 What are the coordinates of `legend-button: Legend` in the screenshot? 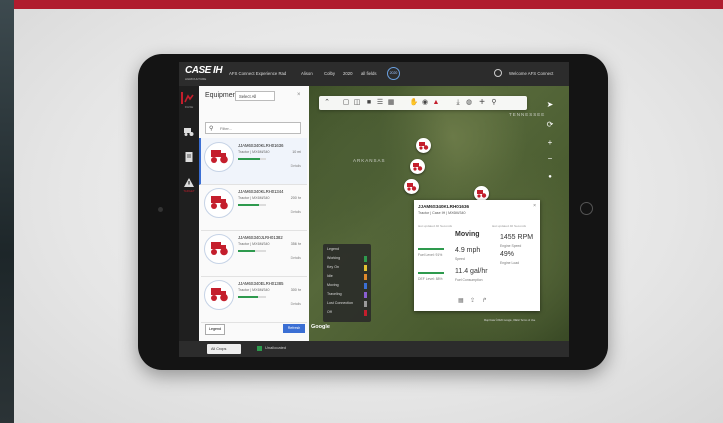 It's located at (215, 329).